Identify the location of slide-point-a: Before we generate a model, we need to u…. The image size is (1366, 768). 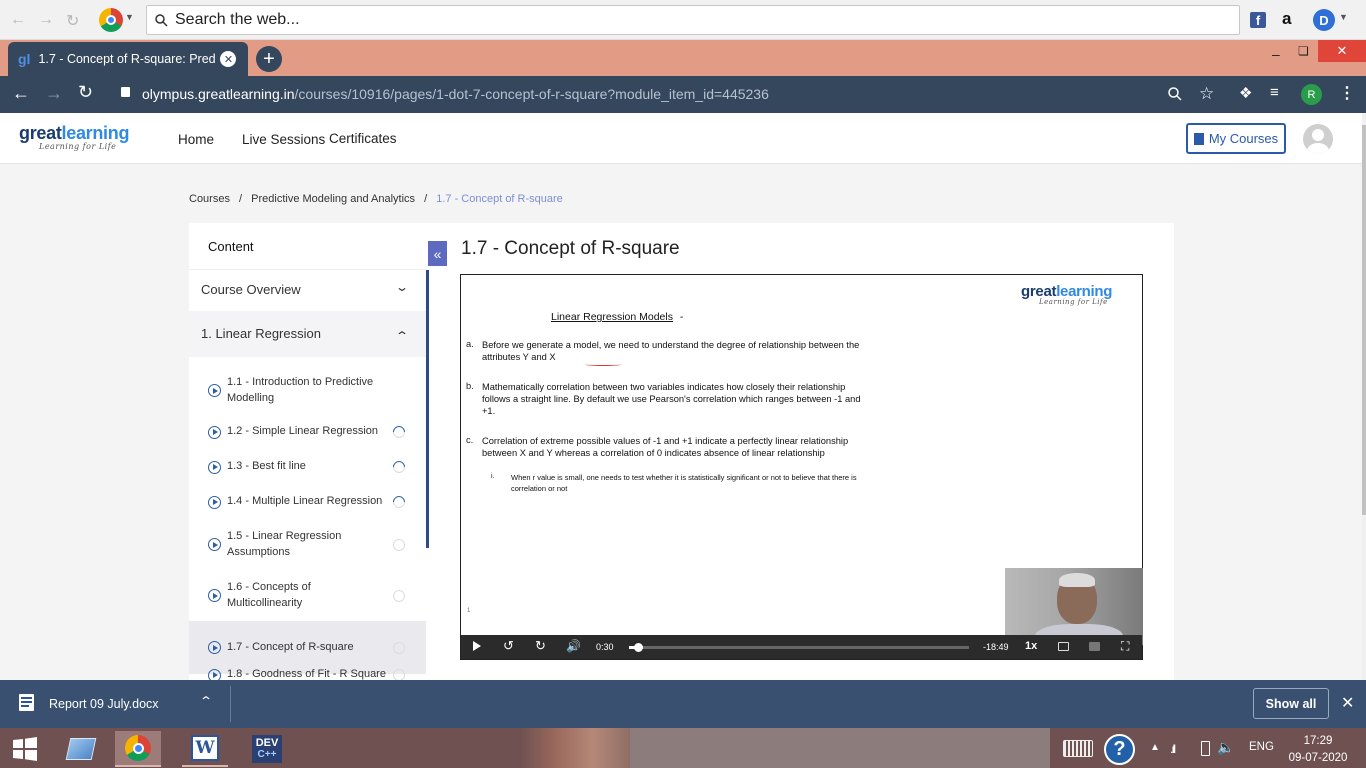
(671, 351).